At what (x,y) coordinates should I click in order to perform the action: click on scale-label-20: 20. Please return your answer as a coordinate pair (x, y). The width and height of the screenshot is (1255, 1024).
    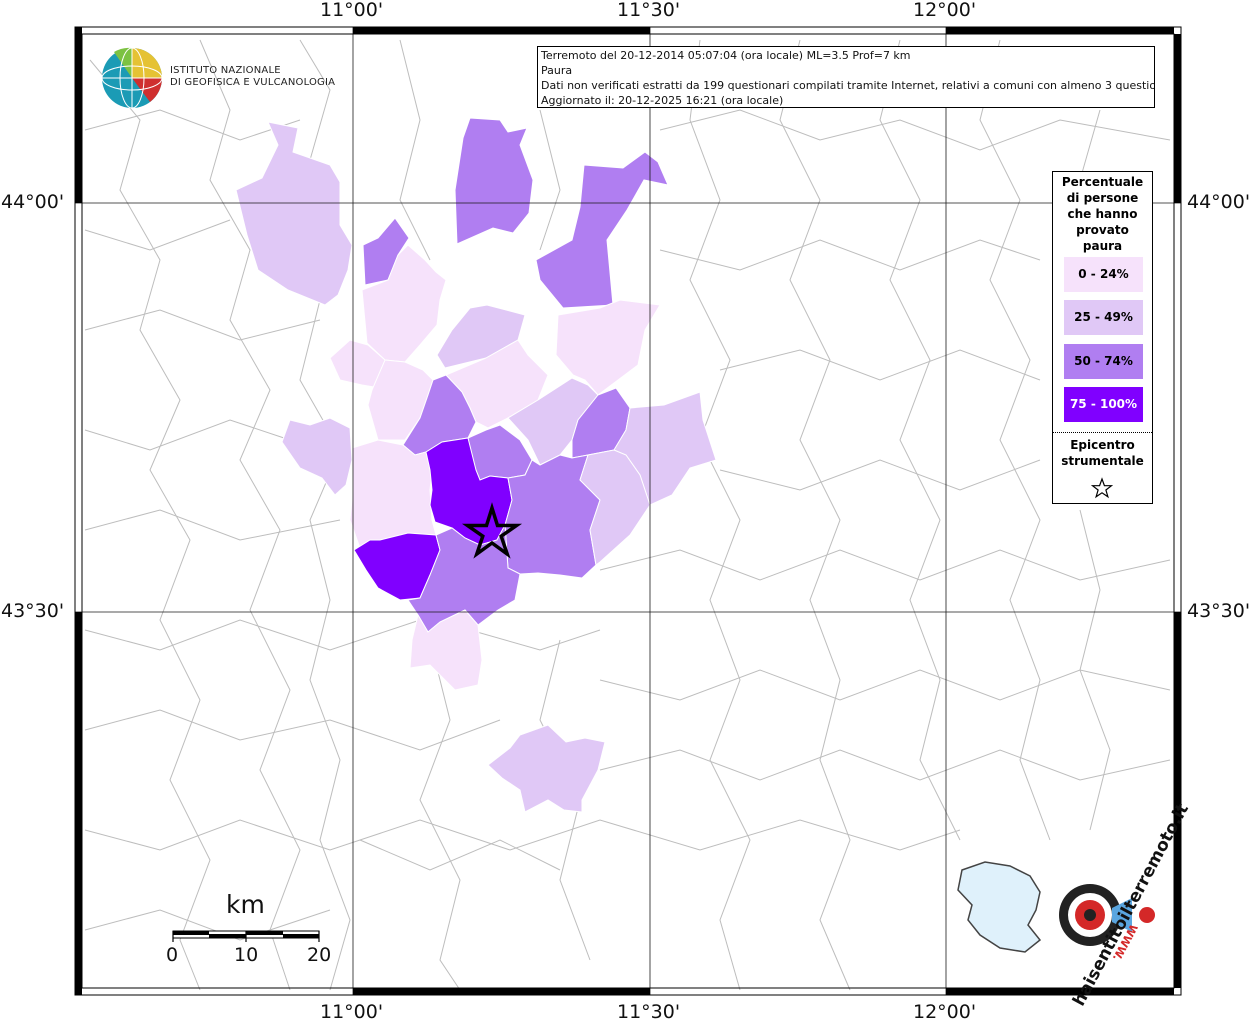
    Looking at the image, I should click on (319, 955).